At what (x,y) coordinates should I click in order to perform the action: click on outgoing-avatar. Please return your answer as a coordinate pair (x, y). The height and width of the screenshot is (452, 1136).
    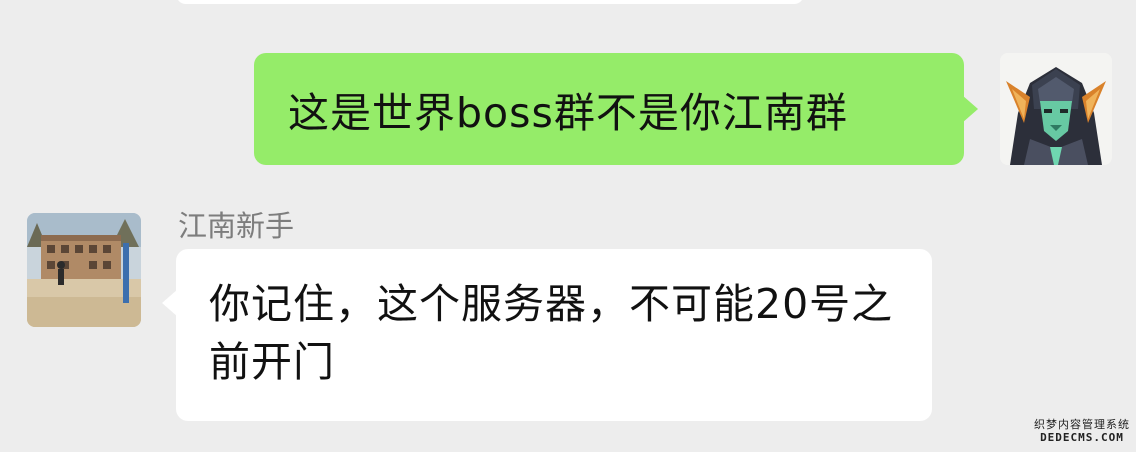
    Looking at the image, I should click on (1056, 109).